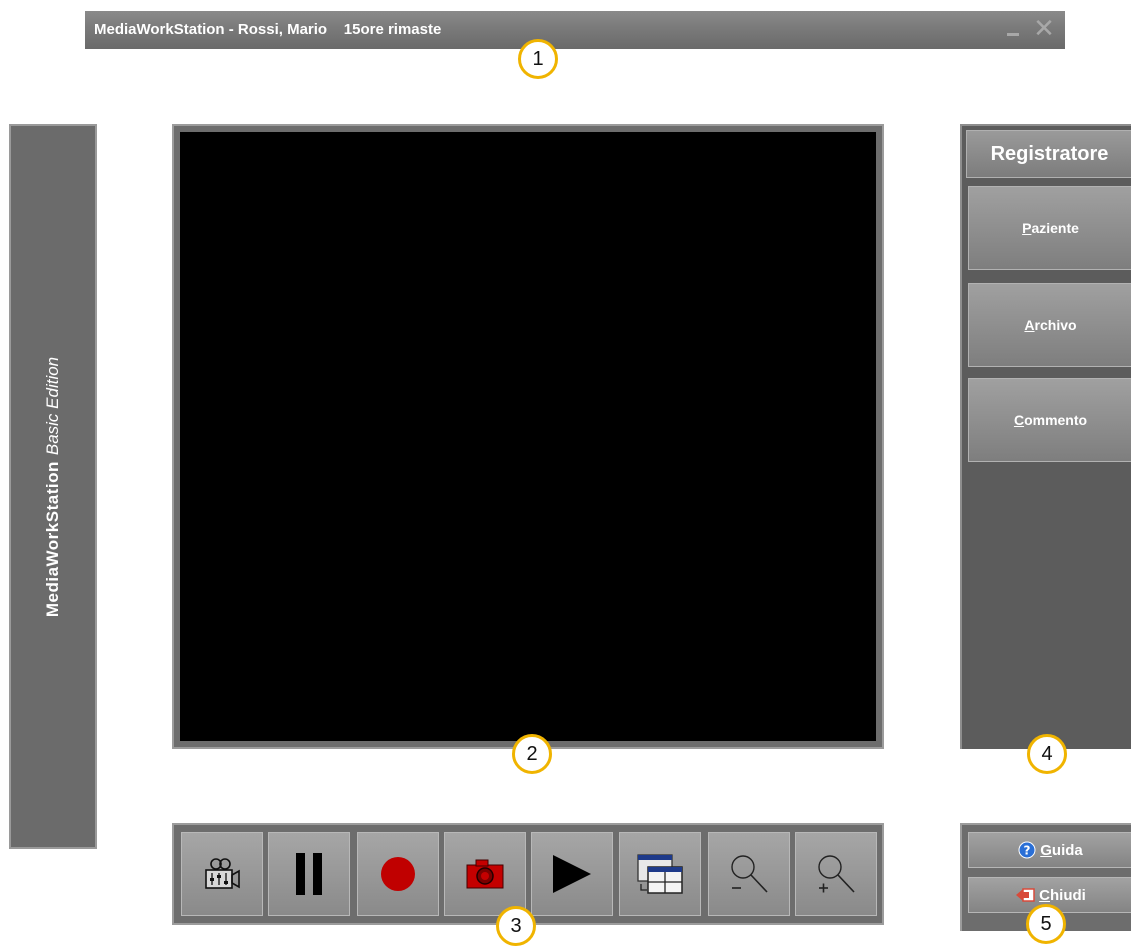 The height and width of the screenshot is (946, 1131). I want to click on callout-5: 5, so click(1046, 924).